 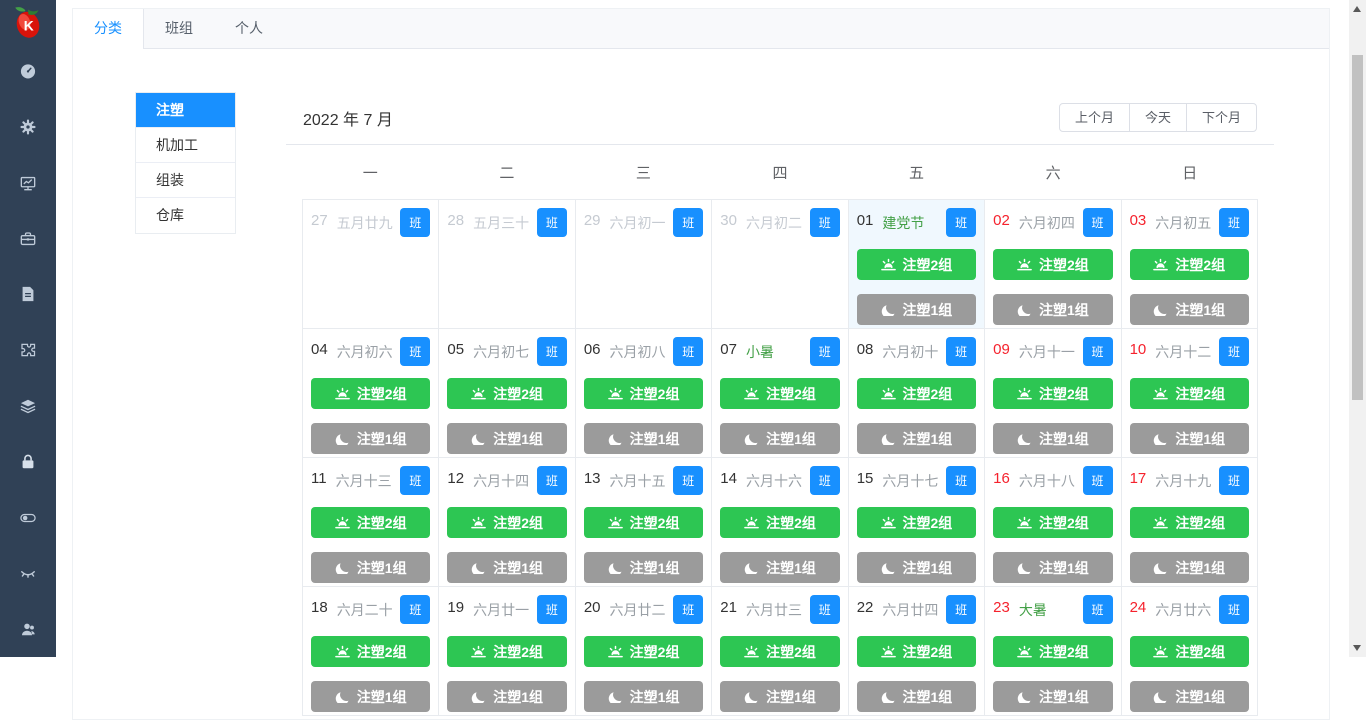 What do you see at coordinates (28, 350) in the screenshot?
I see `sidebar-item-puzzle` at bounding box center [28, 350].